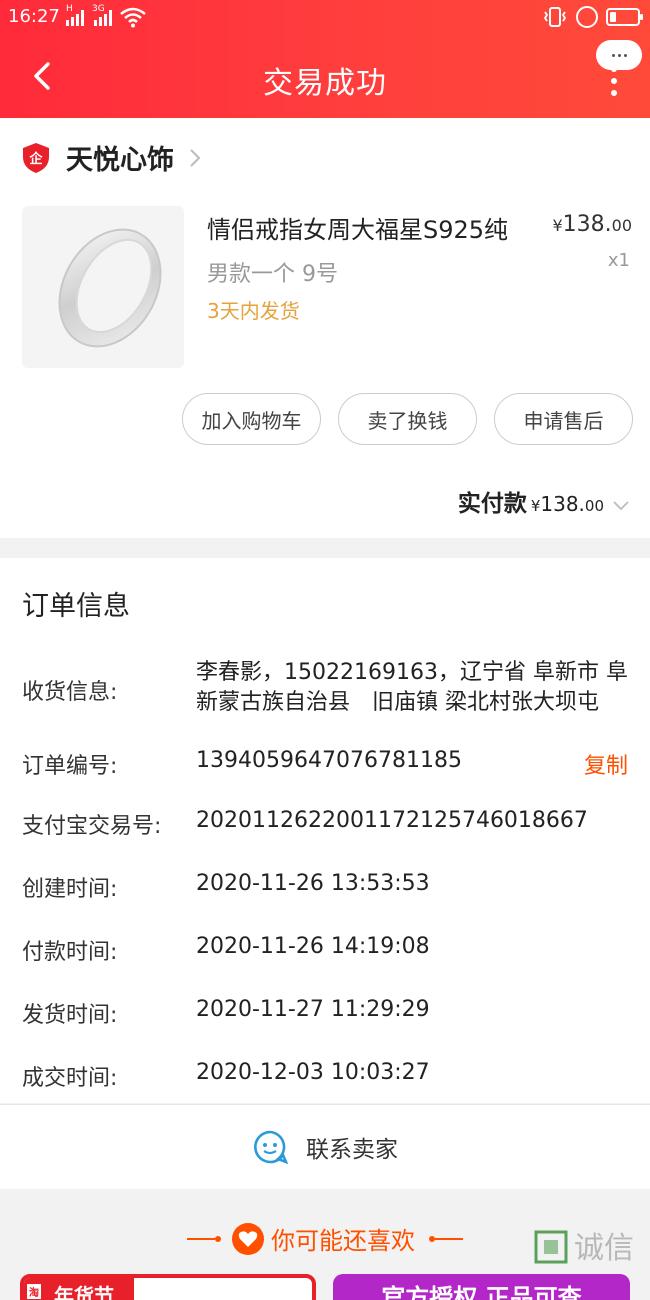  I want to click on more-menu-button, so click(614, 81).